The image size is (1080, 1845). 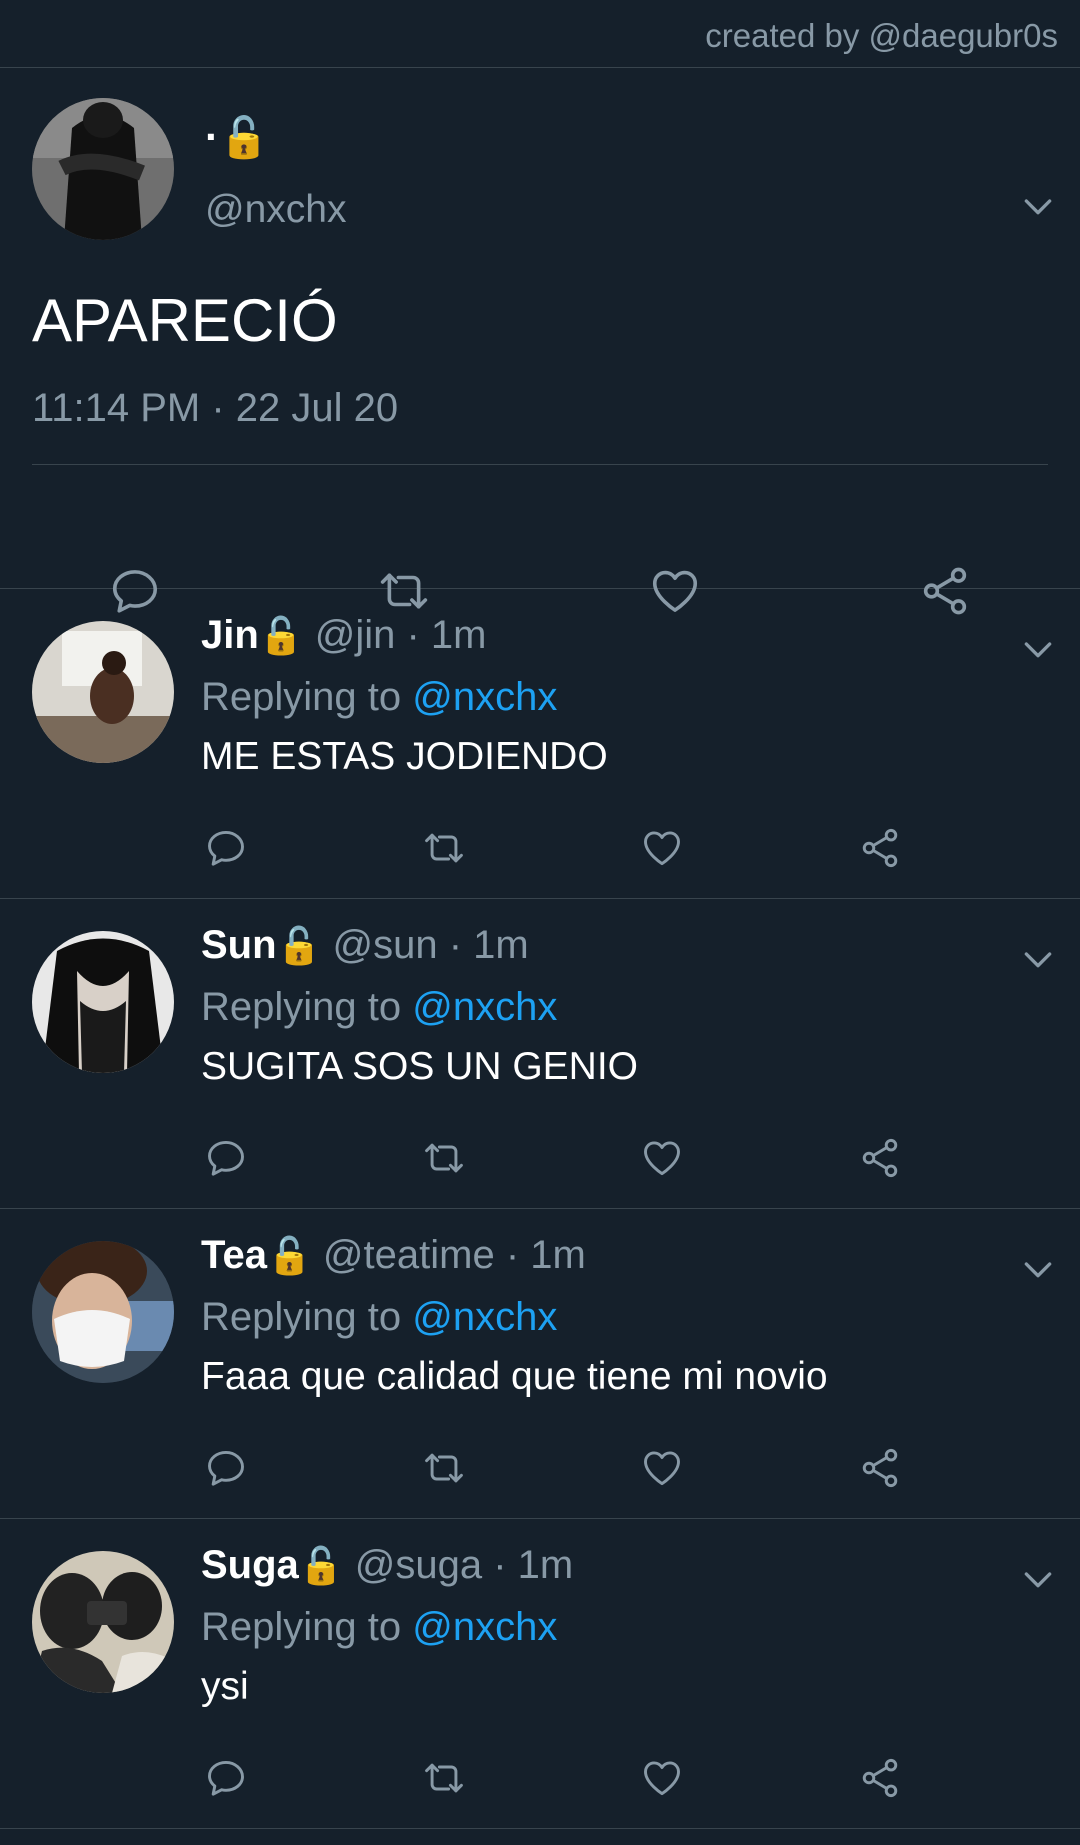 I want to click on tweet-timestamp: 11:14 PM · 22 Jul 20, so click(x=215, y=408).